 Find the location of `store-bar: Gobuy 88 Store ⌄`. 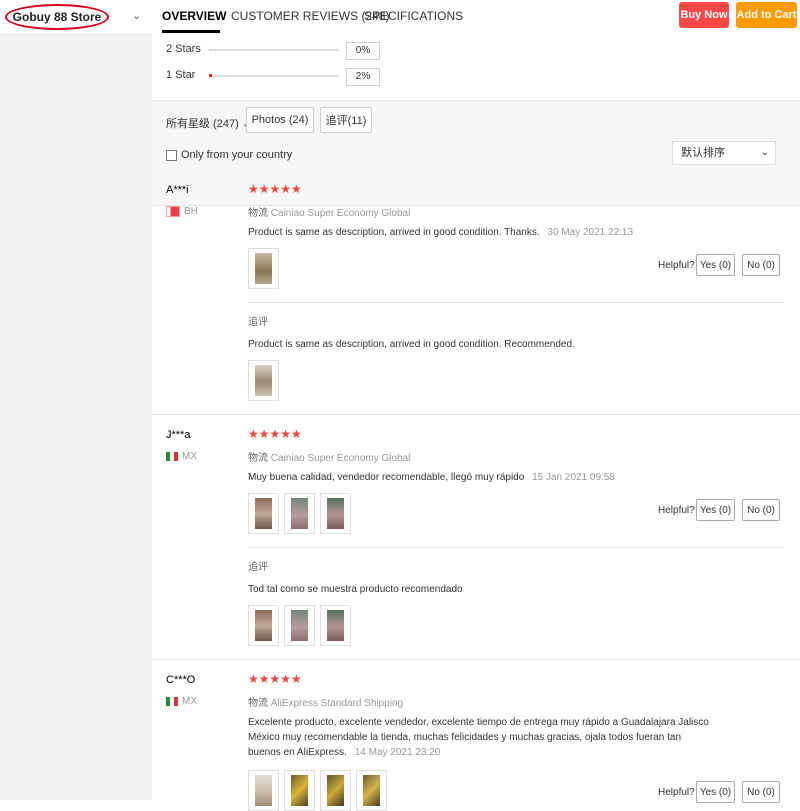

store-bar: Gobuy 88 Store ⌄ is located at coordinates (76, 17).